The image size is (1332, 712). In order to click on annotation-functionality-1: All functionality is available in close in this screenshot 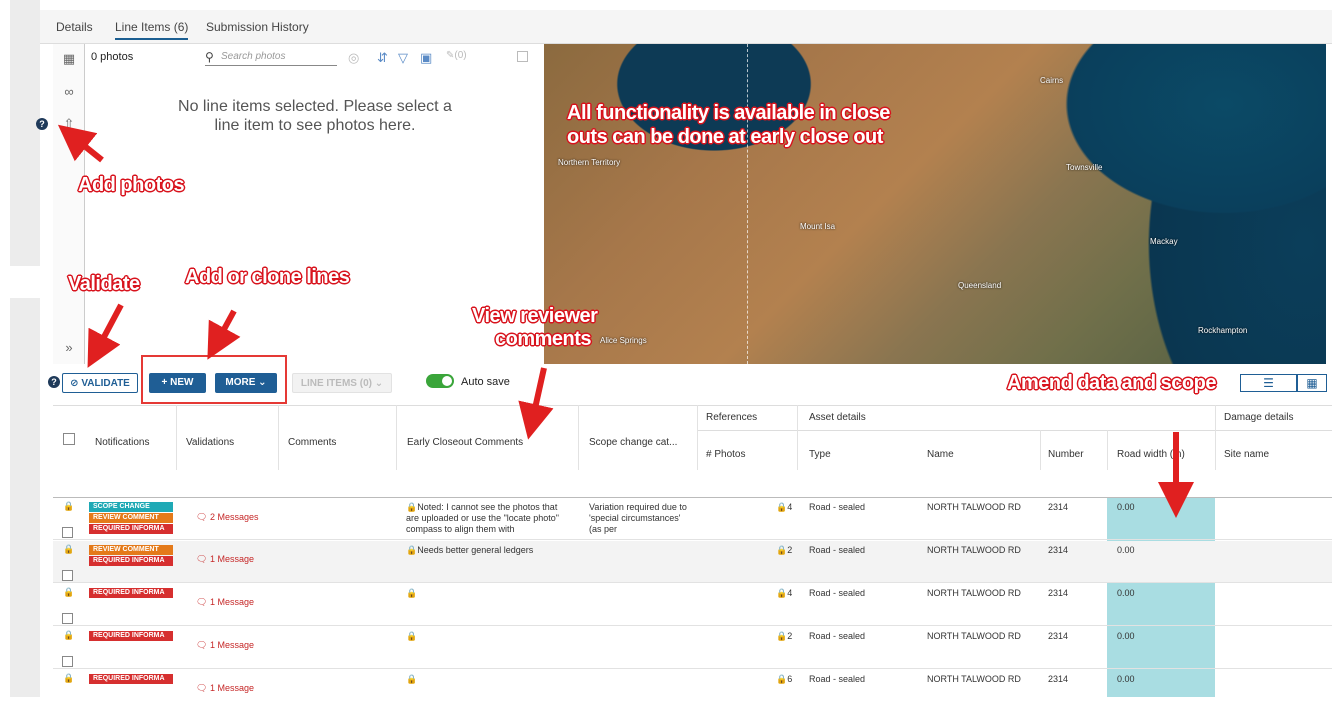, I will do `click(728, 113)`.